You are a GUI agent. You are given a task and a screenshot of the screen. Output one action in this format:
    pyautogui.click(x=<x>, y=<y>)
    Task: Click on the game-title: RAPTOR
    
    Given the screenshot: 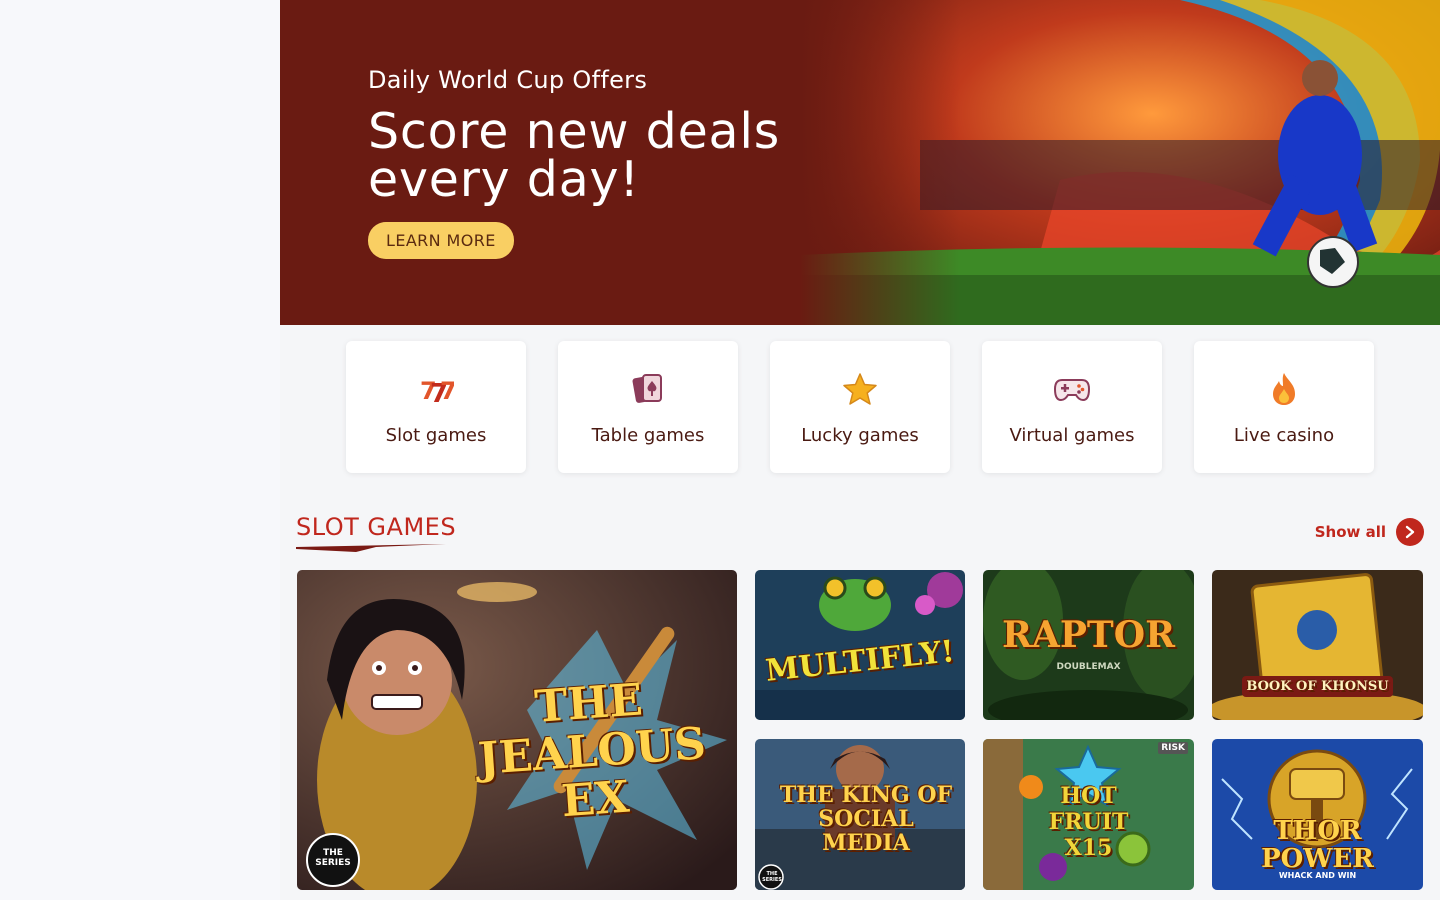 What is the action you would take?
    pyautogui.click(x=1088, y=635)
    